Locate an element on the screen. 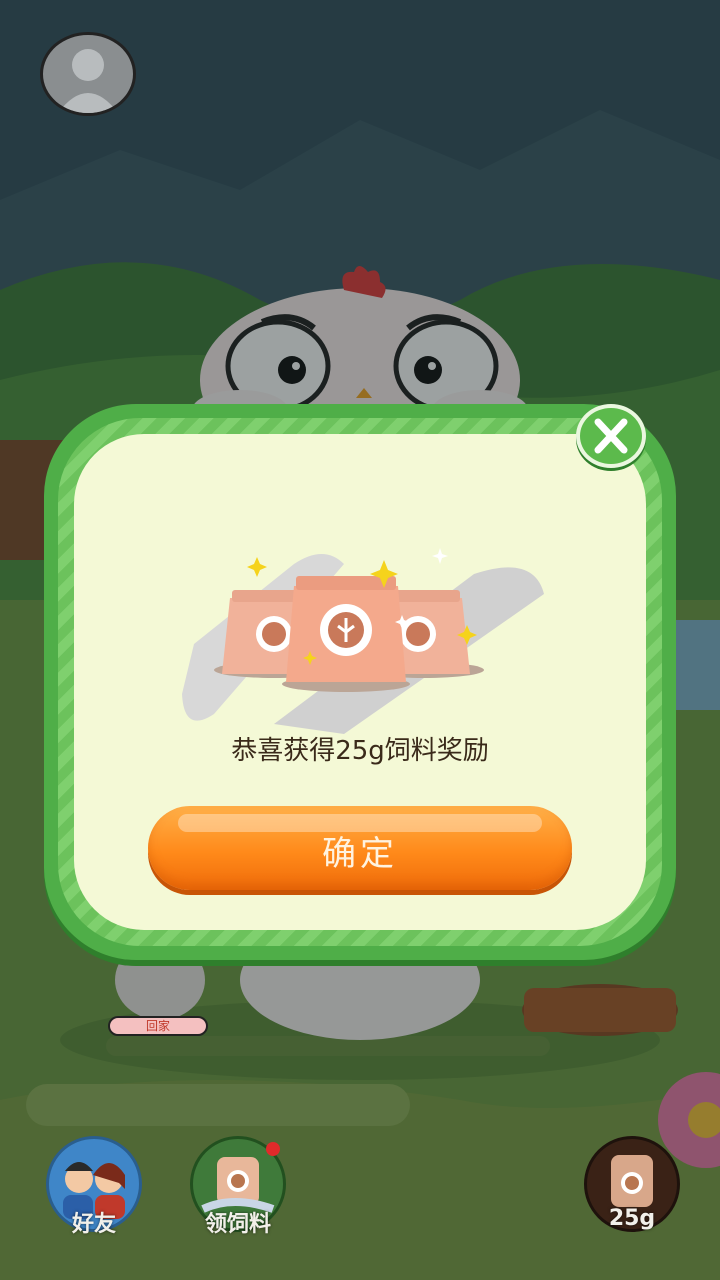 This screenshot has width=720, height=1280. confirm-button-label: 确定 is located at coordinates (360, 854).